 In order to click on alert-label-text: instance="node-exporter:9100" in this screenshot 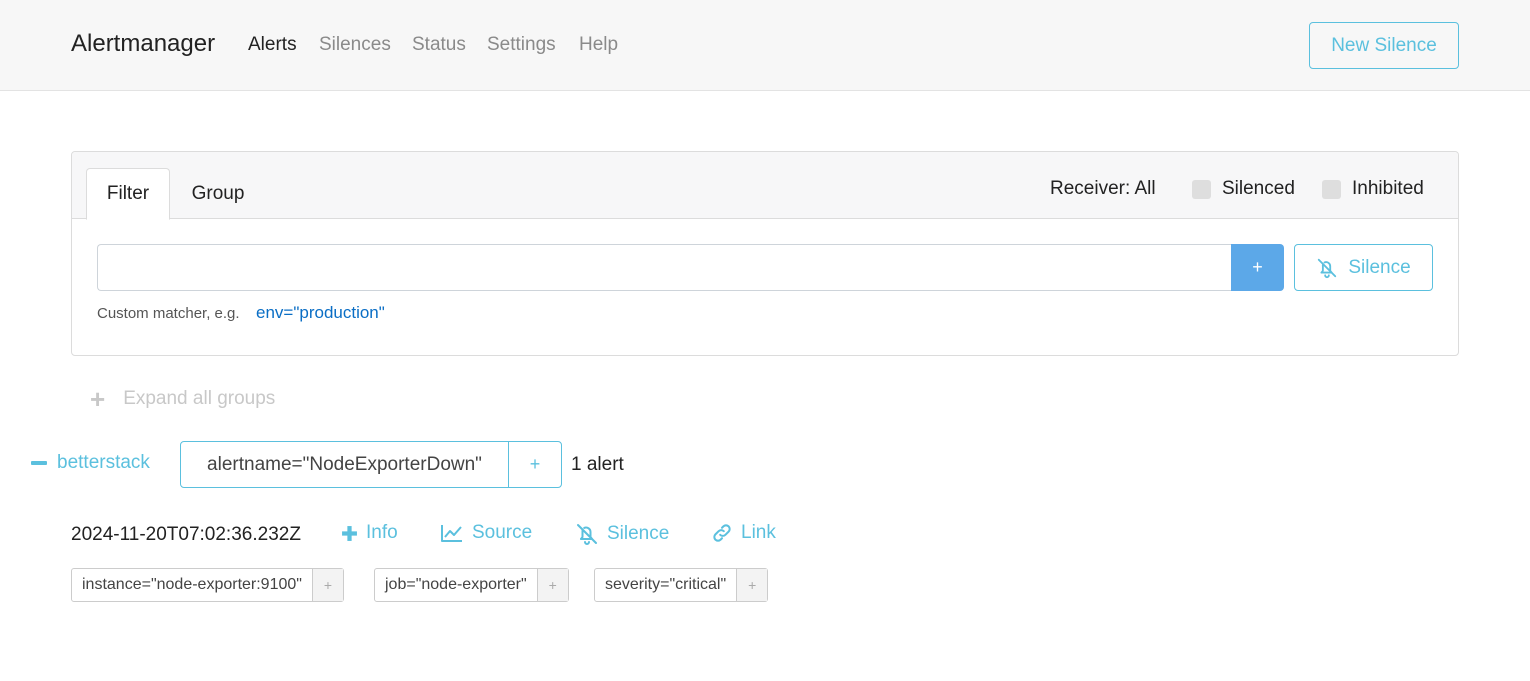, I will do `click(192, 585)`.